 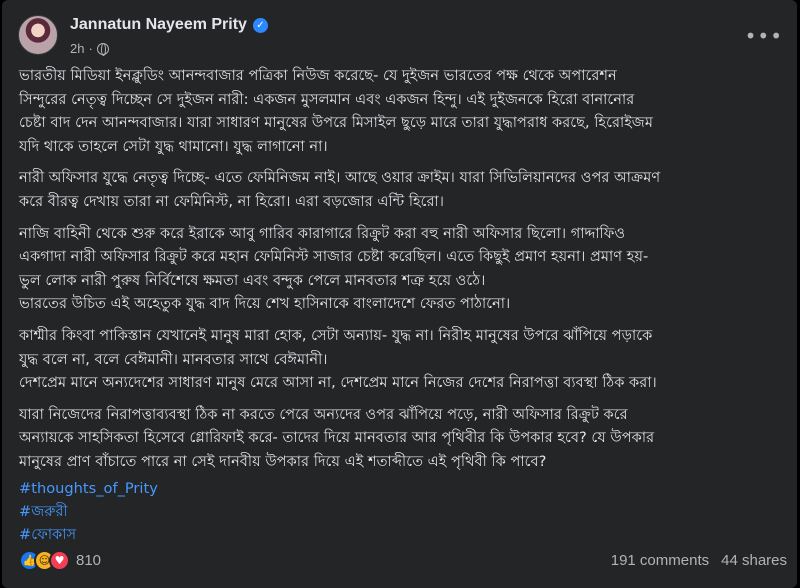 What do you see at coordinates (403, 562) in the screenshot?
I see `post-footer: 👍 ☺ ♥ 810 191 comments 44 shares` at bounding box center [403, 562].